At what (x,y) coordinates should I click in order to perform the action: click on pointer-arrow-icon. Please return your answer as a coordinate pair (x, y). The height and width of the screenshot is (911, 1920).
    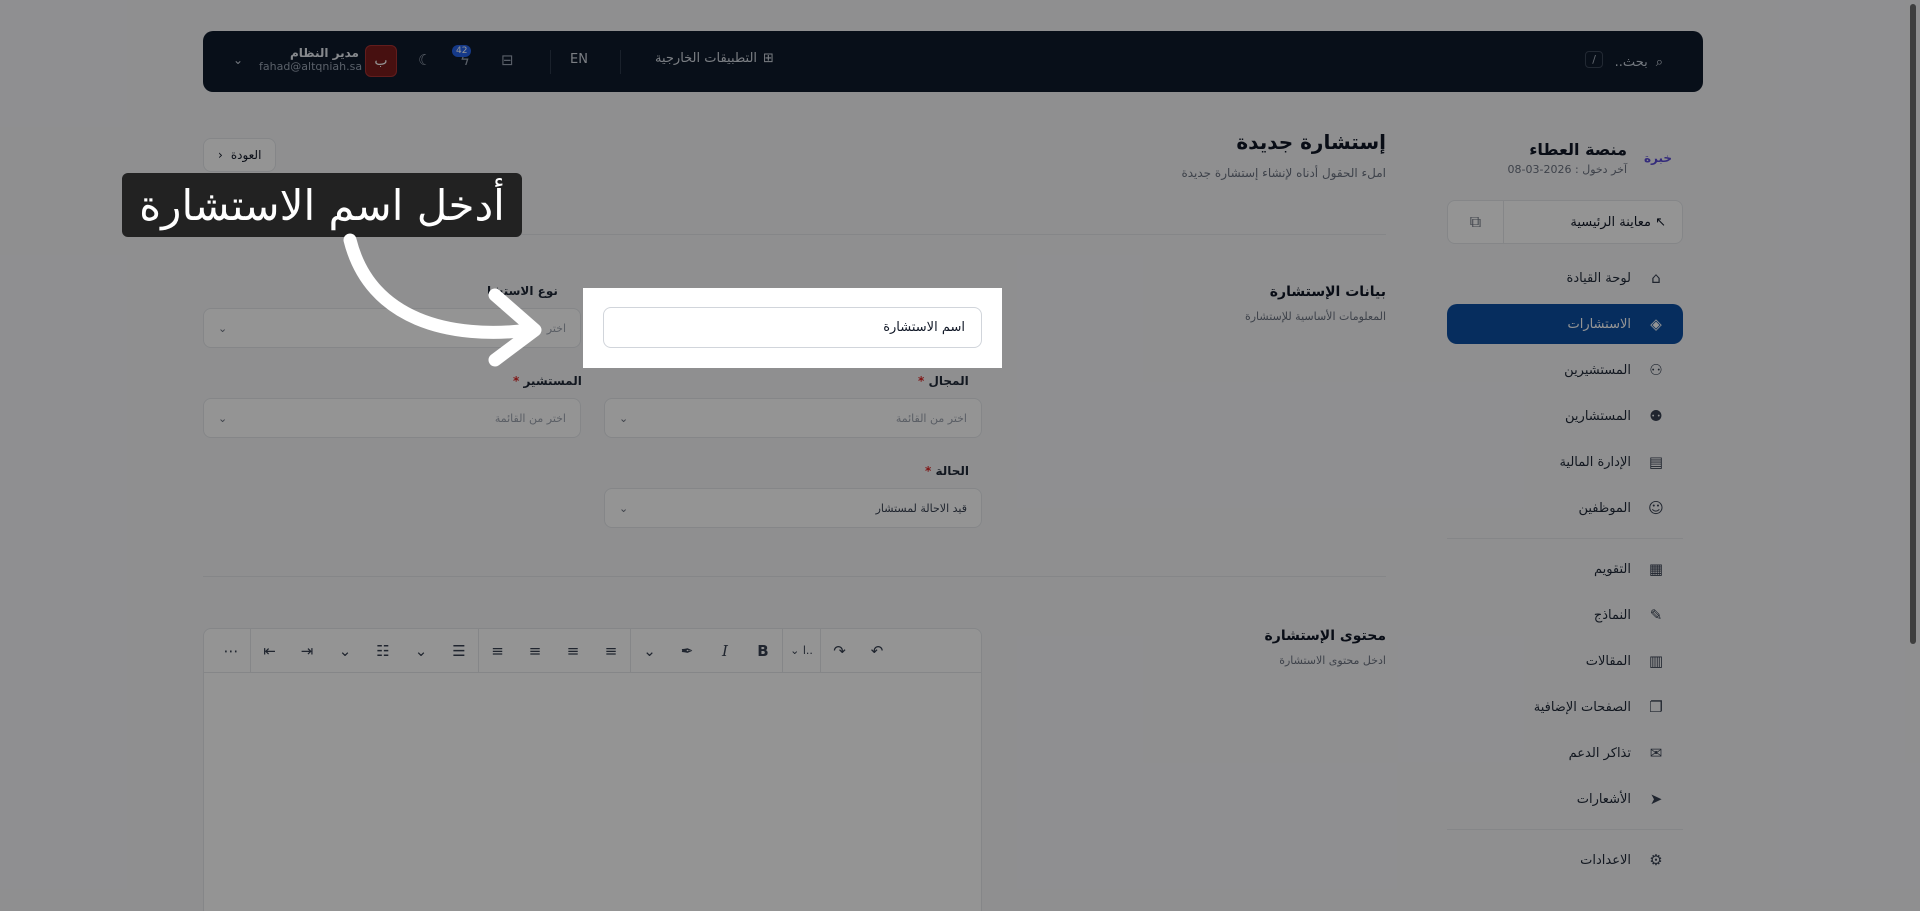
    Looking at the image, I should click on (442, 300).